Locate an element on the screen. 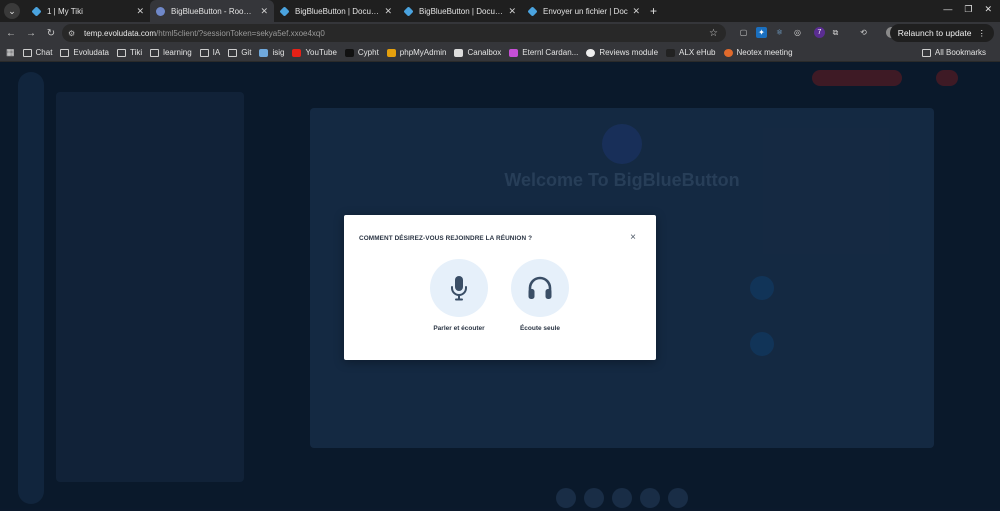 This screenshot has height=511, width=1000. new-tab-button: + is located at coordinates (653, 11).